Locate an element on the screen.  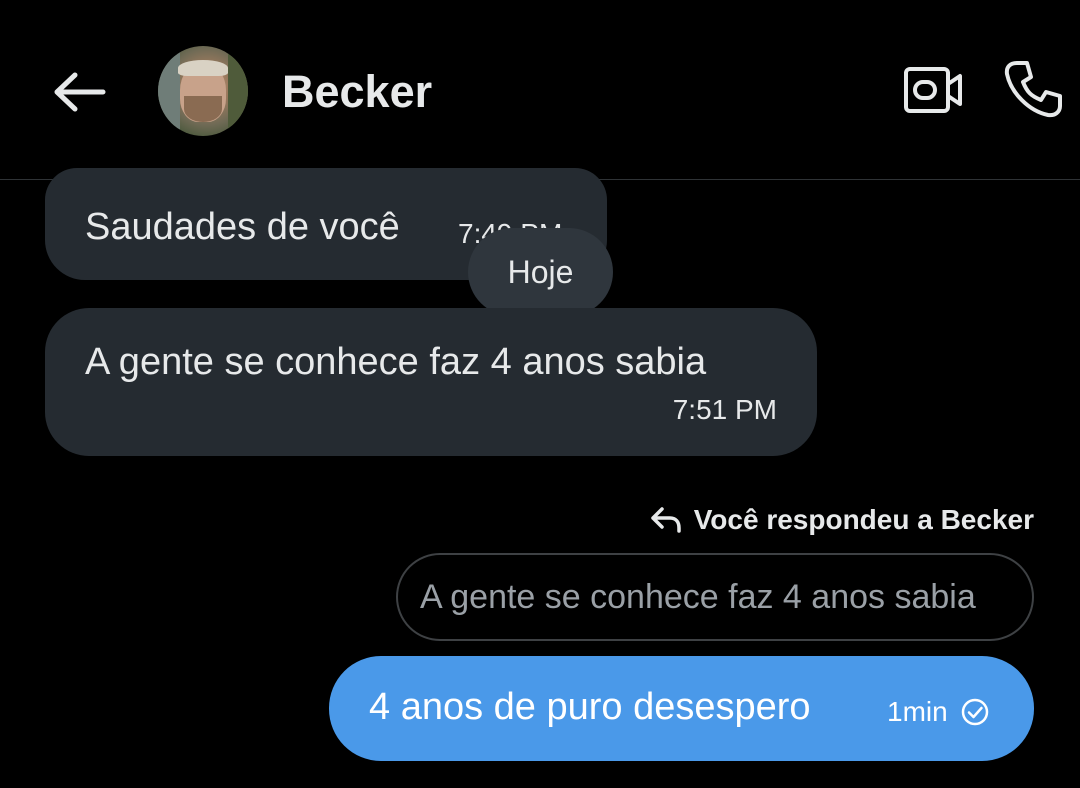
message-text: A gente se conhece faz 4 anos sabia is located at coordinates (396, 362).